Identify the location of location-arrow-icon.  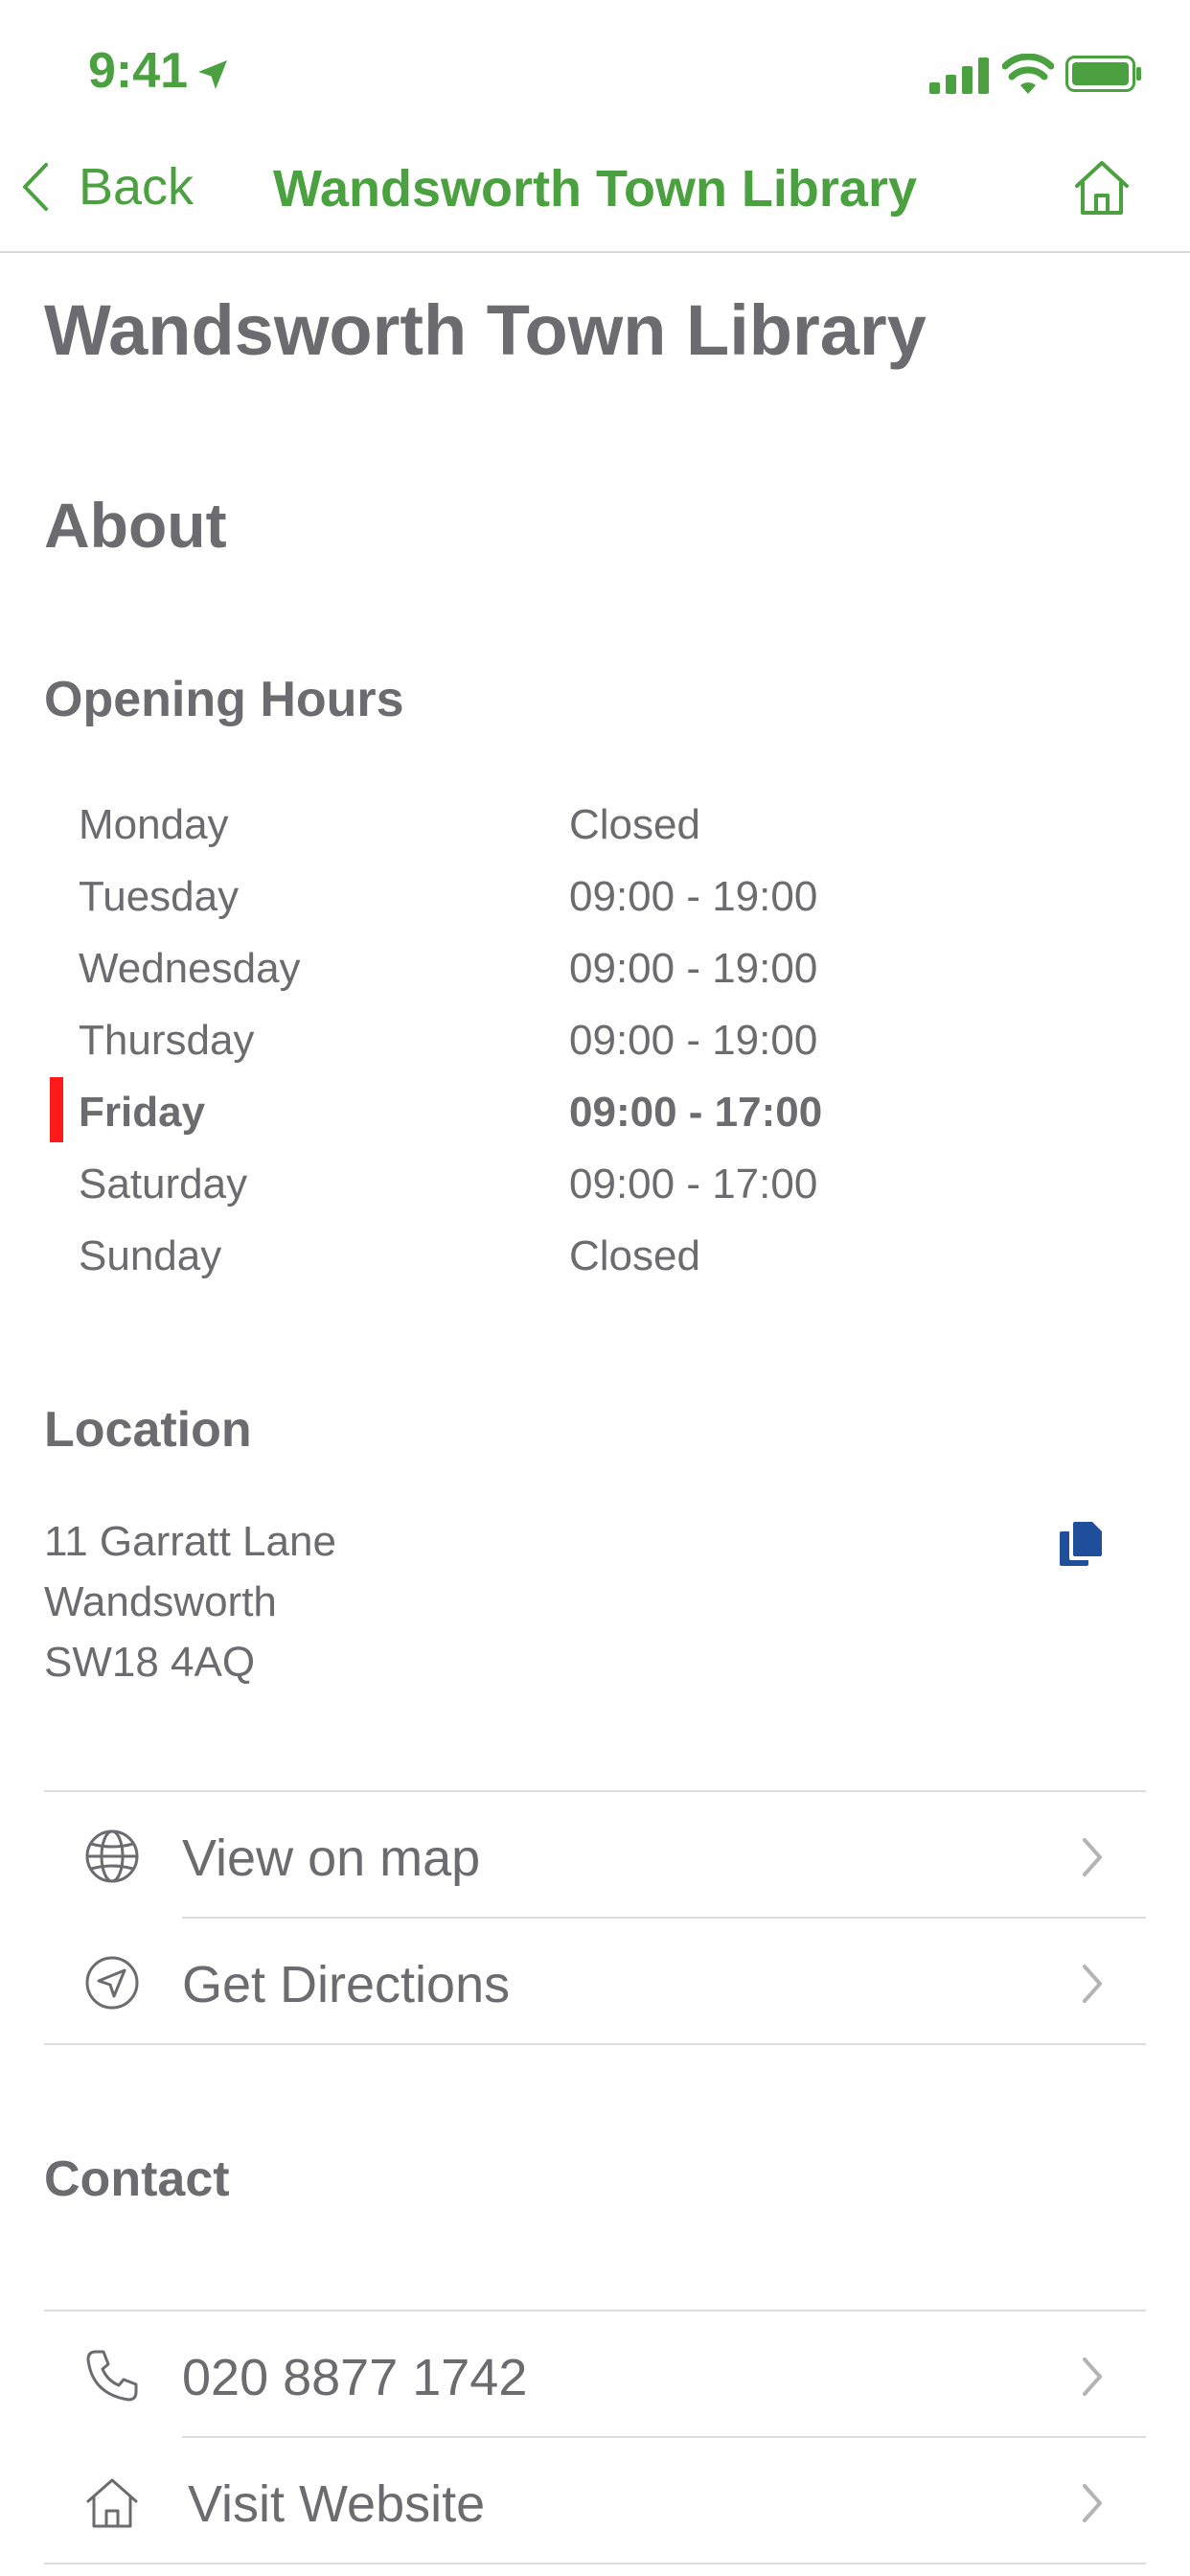
(213, 74).